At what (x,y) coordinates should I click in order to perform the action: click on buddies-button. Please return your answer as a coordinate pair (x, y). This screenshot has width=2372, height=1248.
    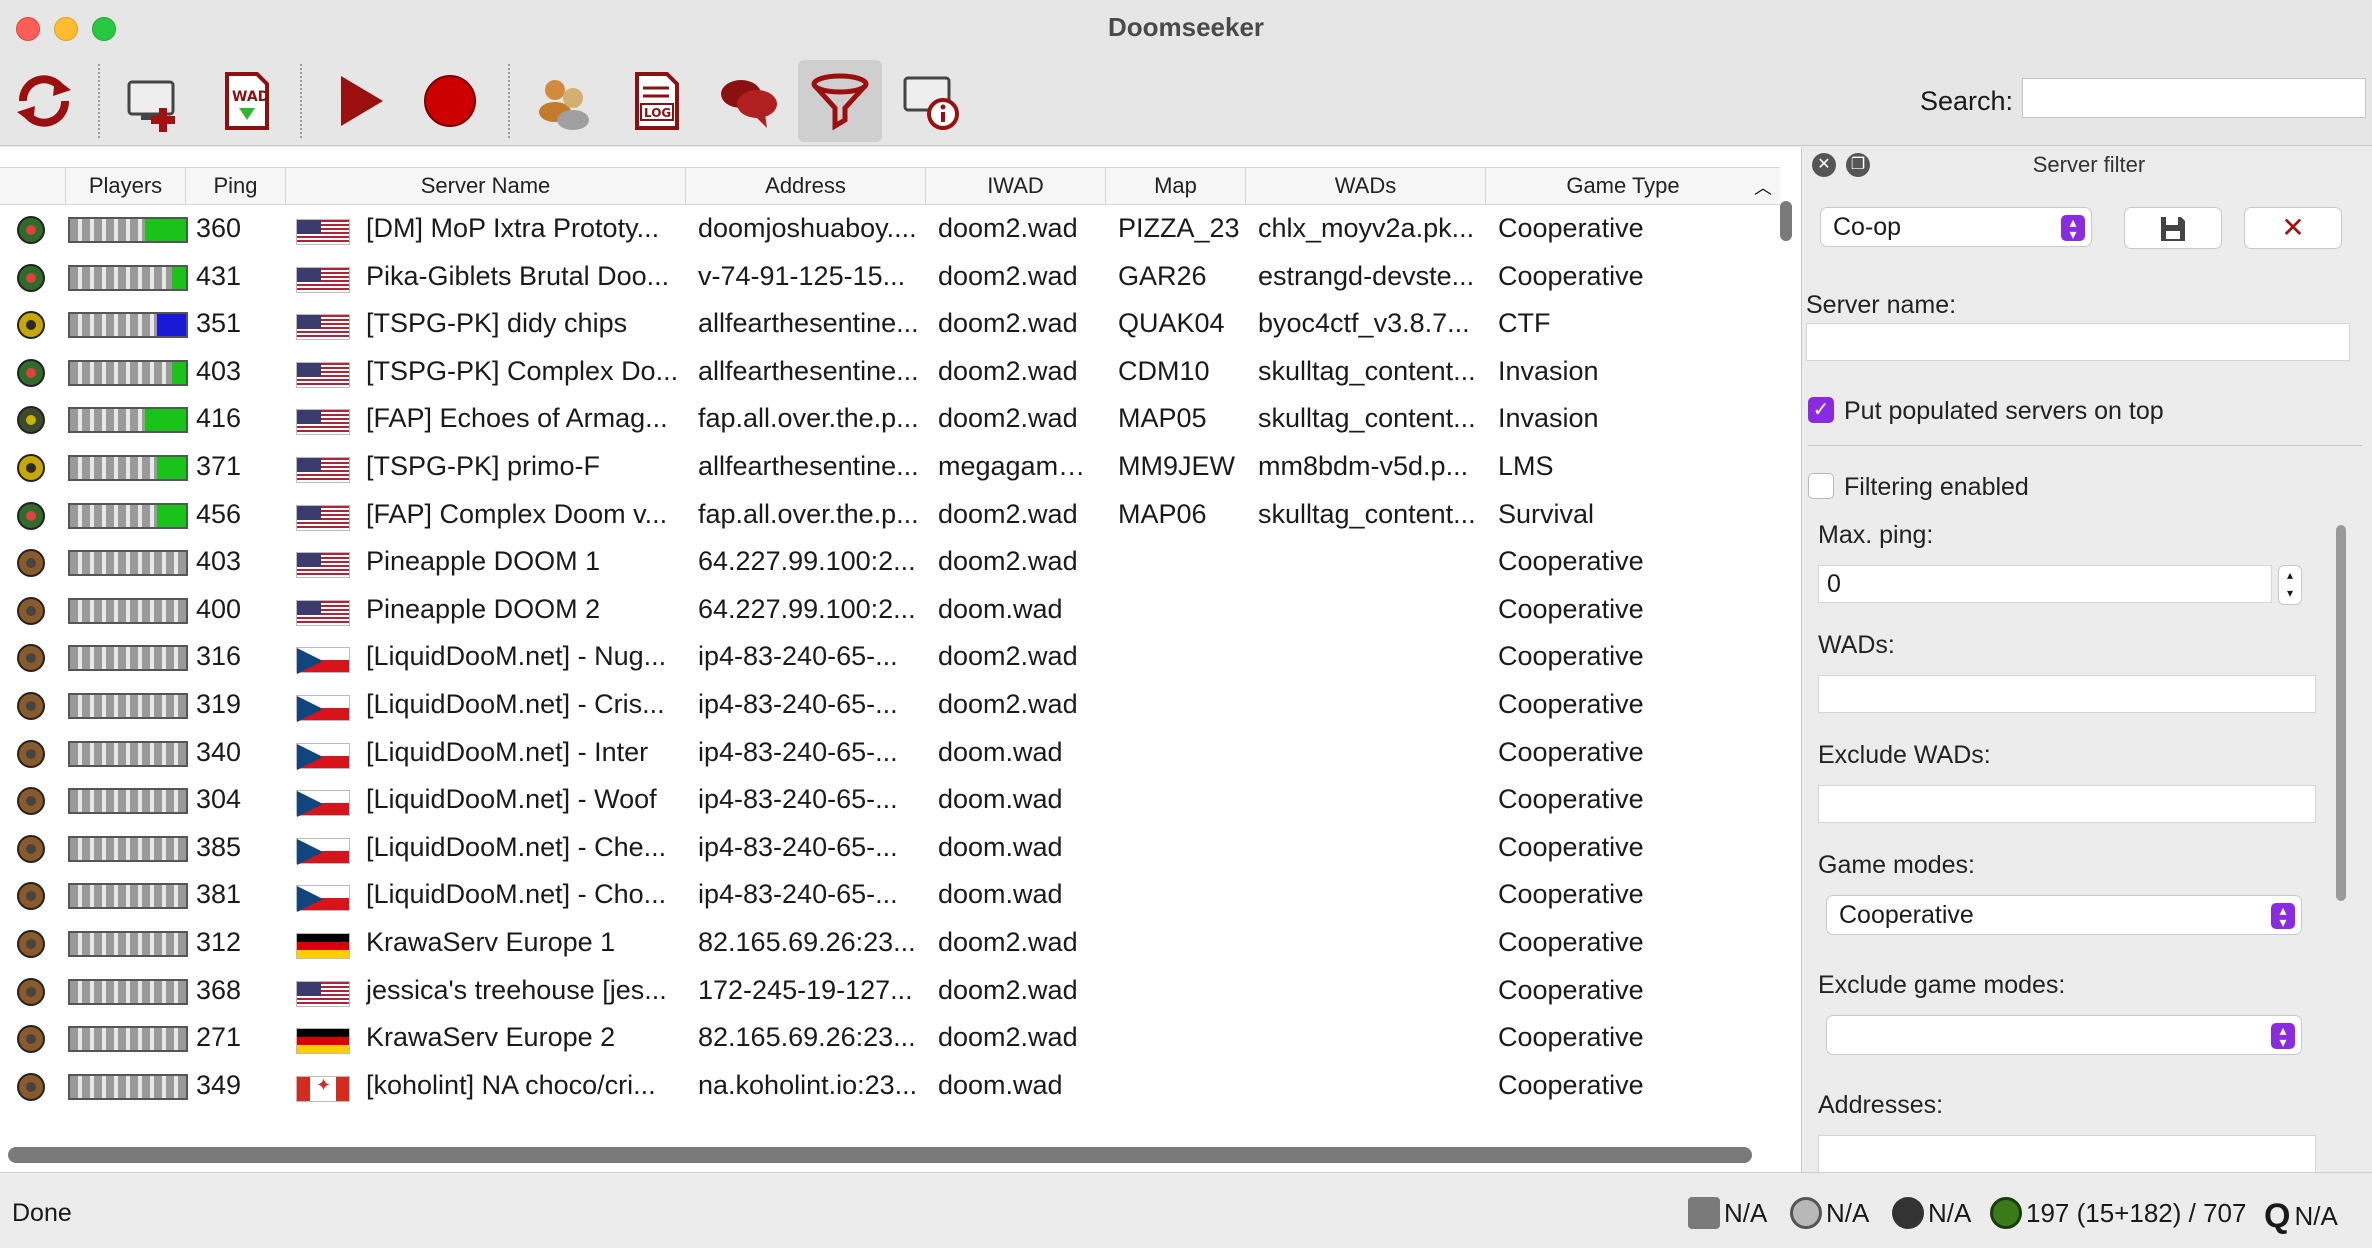
    Looking at the image, I should click on (564, 101).